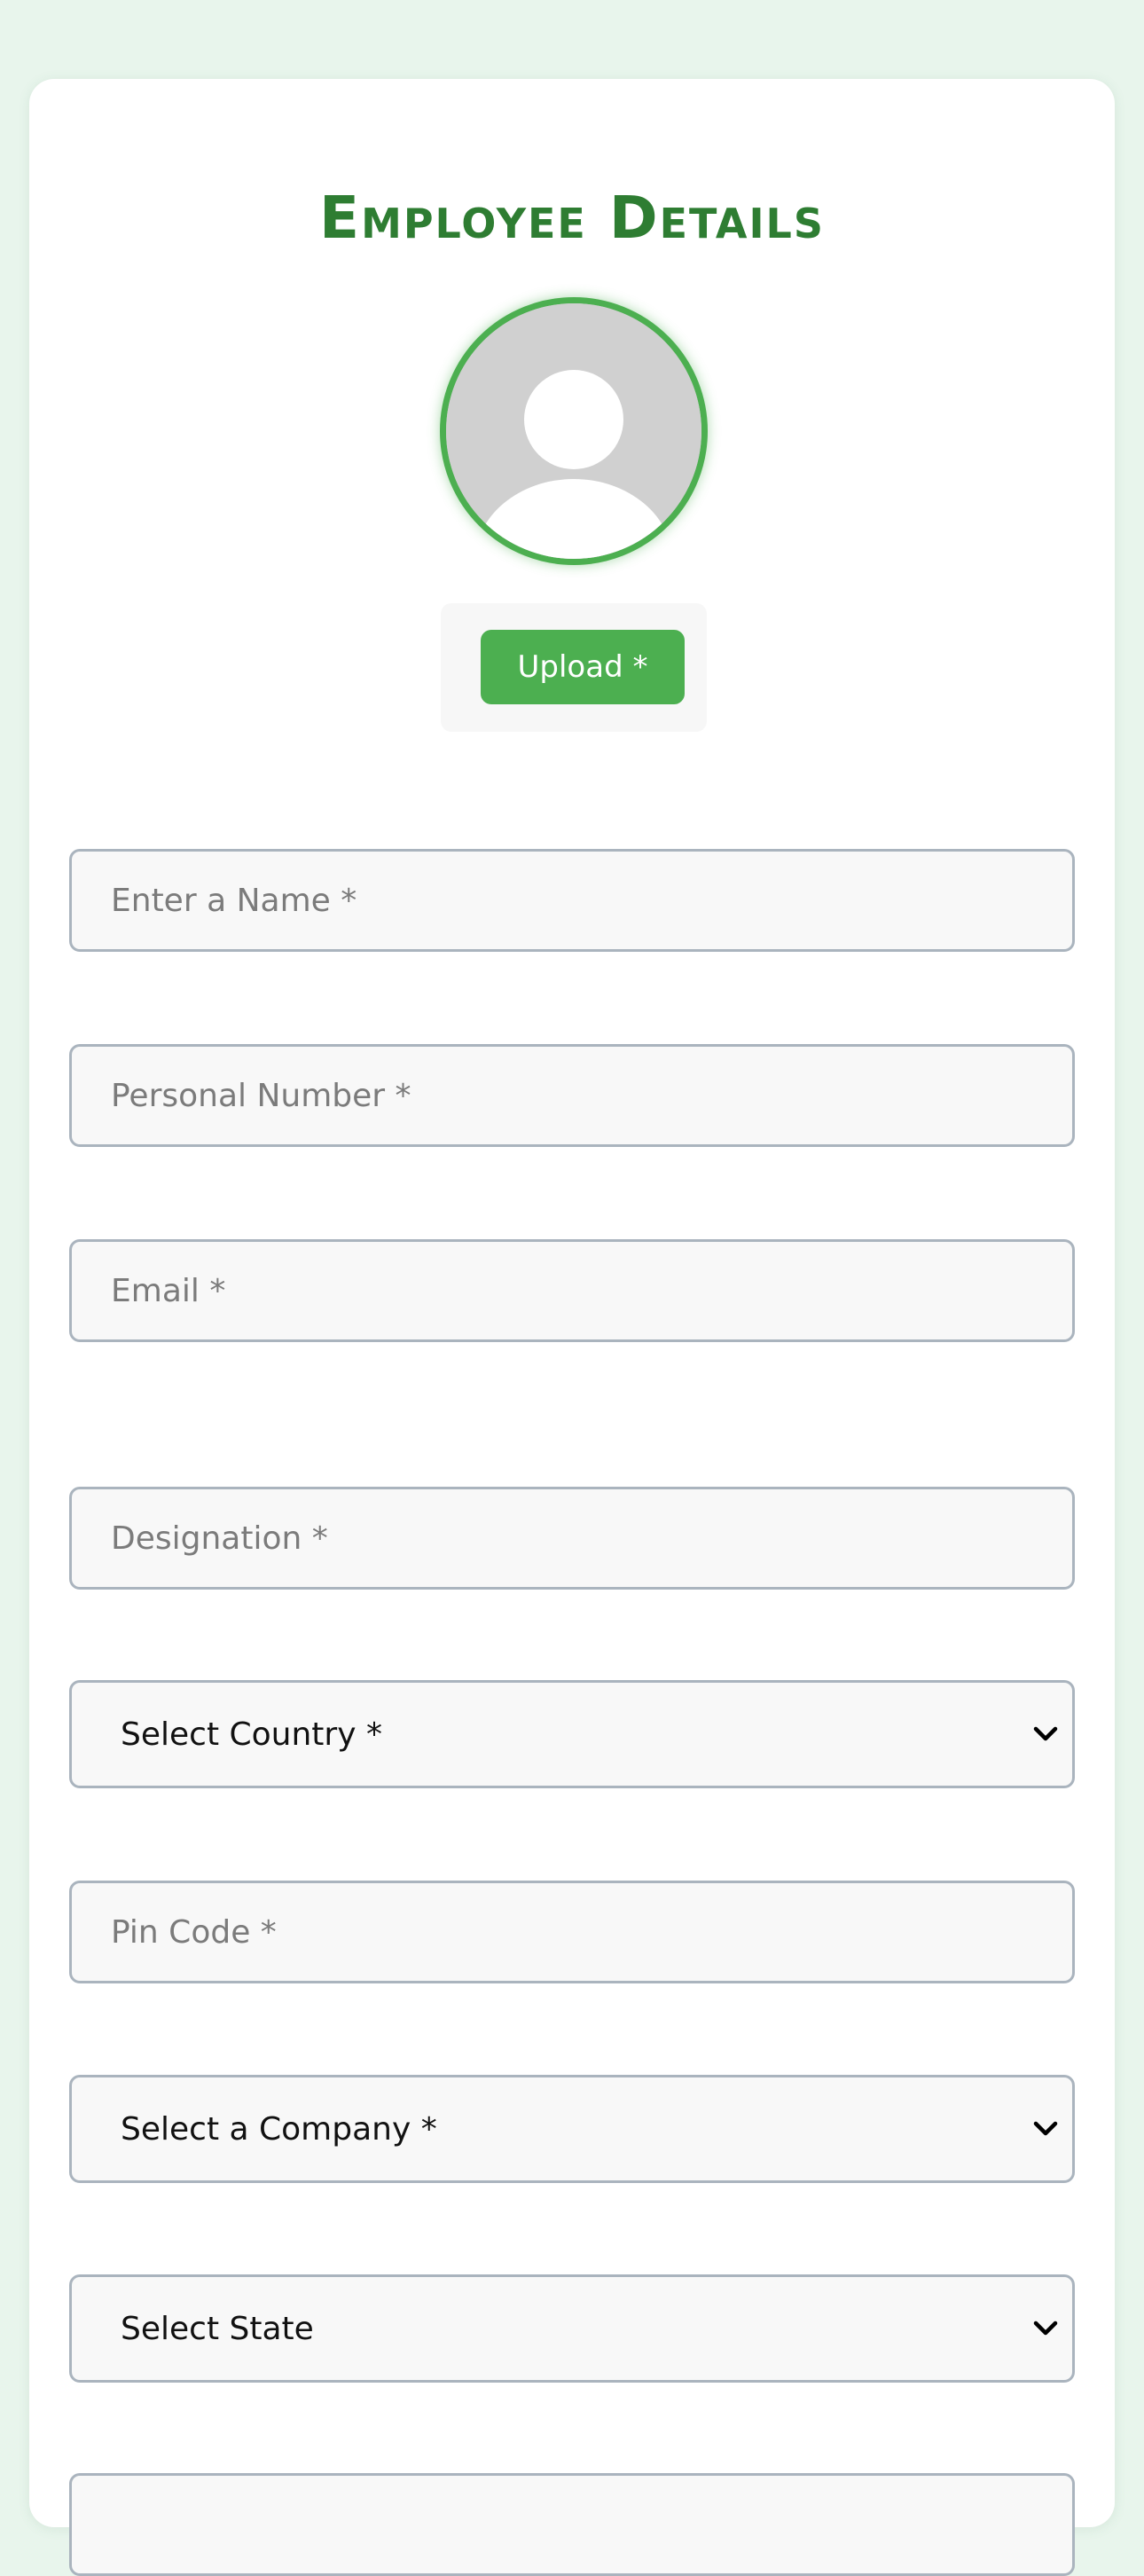 This screenshot has width=1144, height=2576. Describe the element at coordinates (279, 2129) in the screenshot. I see `company-select-value: Select a Company *` at that location.